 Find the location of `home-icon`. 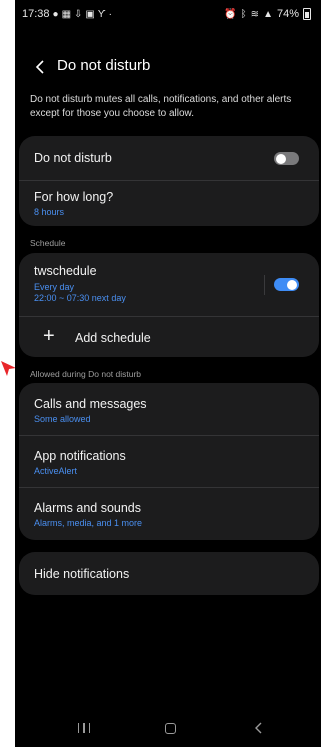

home-icon is located at coordinates (170, 728).